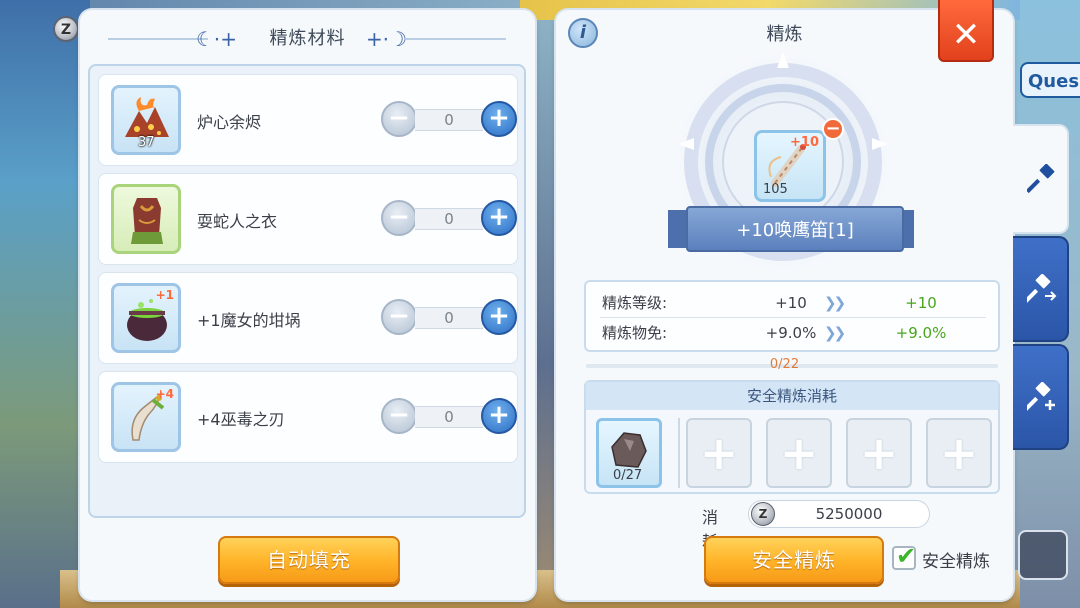  I want to click on material-thumbnail, so click(146, 219).